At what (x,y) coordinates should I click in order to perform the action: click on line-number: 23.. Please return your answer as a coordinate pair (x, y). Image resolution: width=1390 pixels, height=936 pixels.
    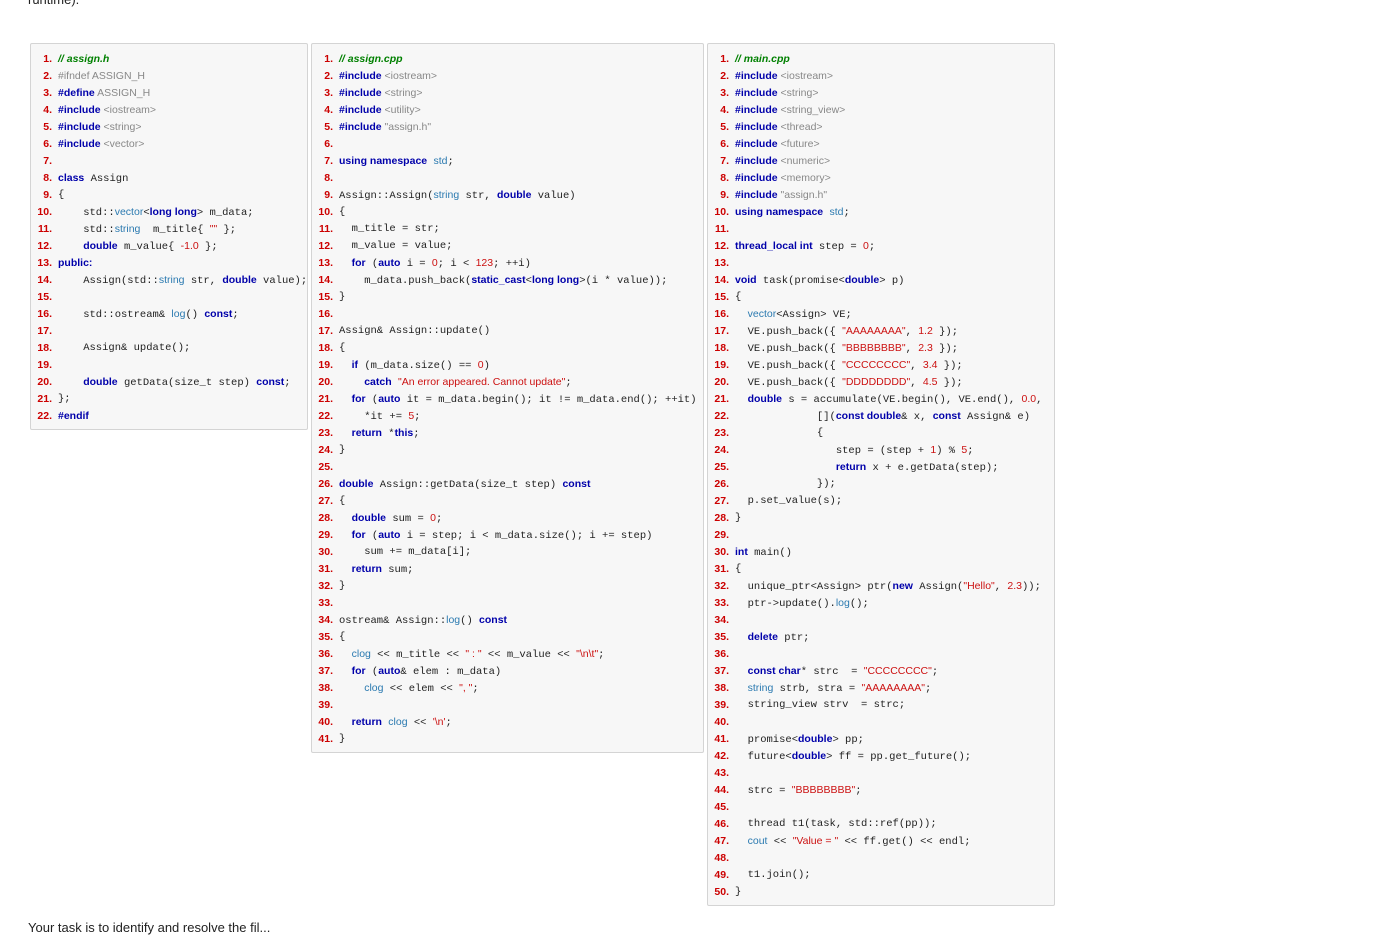
    Looking at the image, I should click on (721, 433).